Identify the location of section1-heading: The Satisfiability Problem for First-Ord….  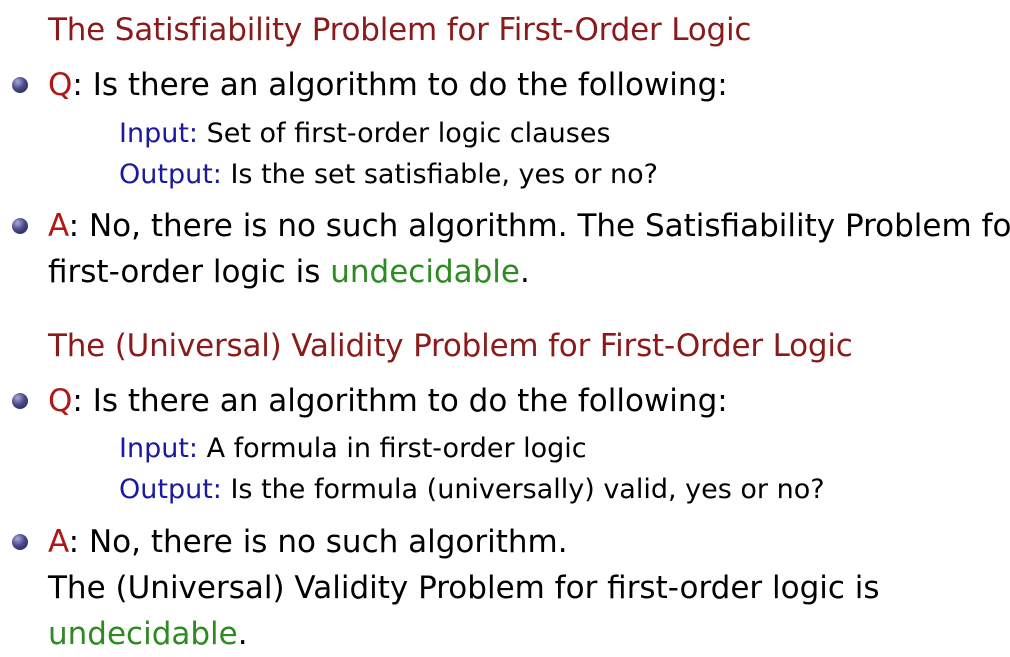
(400, 30).